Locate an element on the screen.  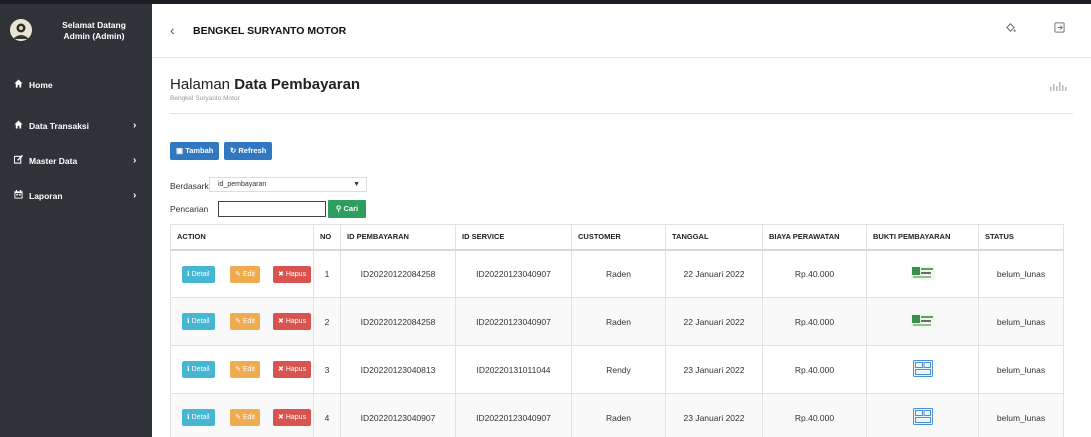
topbar: ‹ BENGKEL SURYANTO MOTOR is located at coordinates (621, 31).